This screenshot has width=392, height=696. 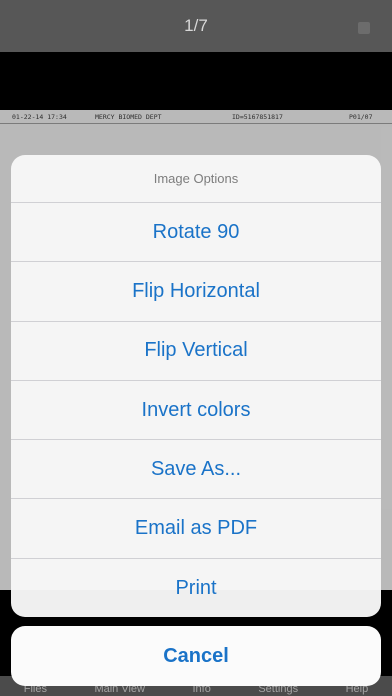 I want to click on cancel-button: Cancel, so click(x=196, y=656).